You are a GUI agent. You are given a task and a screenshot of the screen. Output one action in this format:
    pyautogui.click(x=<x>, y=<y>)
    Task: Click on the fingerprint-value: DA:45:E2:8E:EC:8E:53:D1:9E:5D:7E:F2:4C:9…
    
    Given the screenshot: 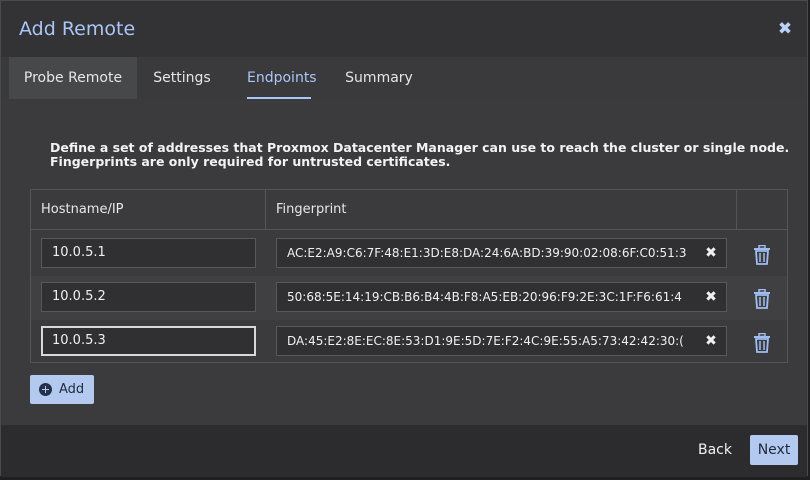 What is the action you would take?
    pyautogui.click(x=485, y=341)
    